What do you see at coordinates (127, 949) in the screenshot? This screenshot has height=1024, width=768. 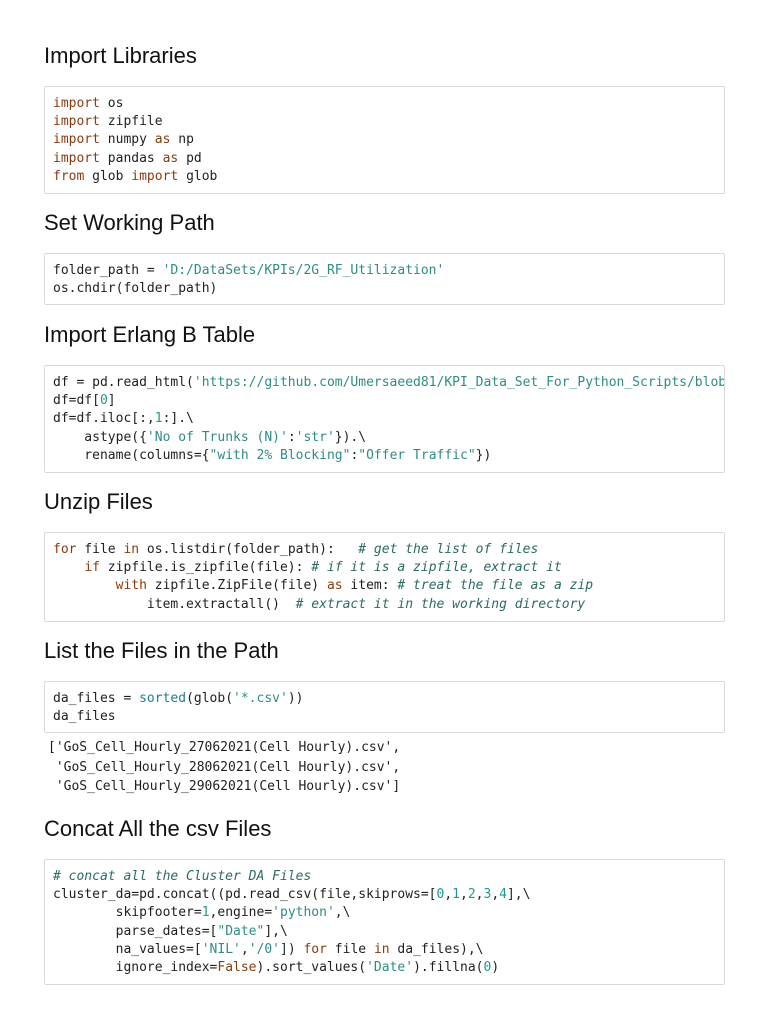 I see `code-text: na_values=[` at bounding box center [127, 949].